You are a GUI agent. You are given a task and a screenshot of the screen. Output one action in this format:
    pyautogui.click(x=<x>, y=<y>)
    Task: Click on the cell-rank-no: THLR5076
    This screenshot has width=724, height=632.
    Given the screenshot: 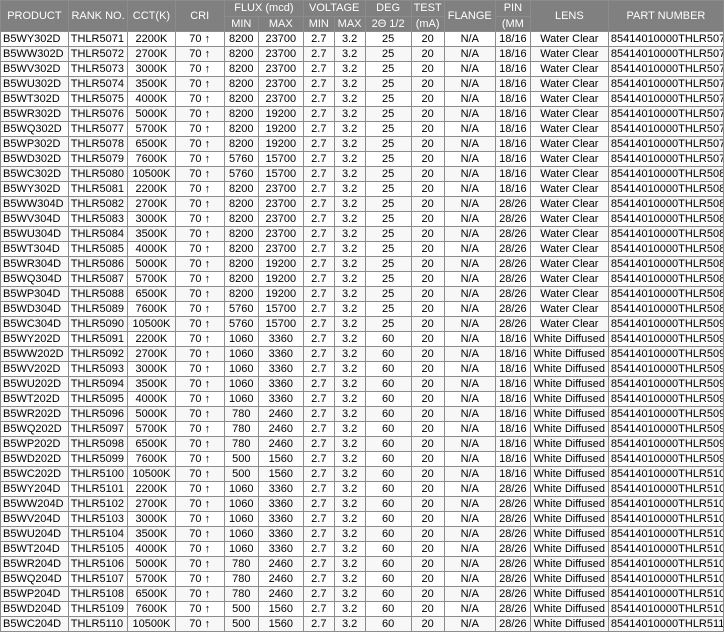 What is the action you would take?
    pyautogui.click(x=98, y=114)
    